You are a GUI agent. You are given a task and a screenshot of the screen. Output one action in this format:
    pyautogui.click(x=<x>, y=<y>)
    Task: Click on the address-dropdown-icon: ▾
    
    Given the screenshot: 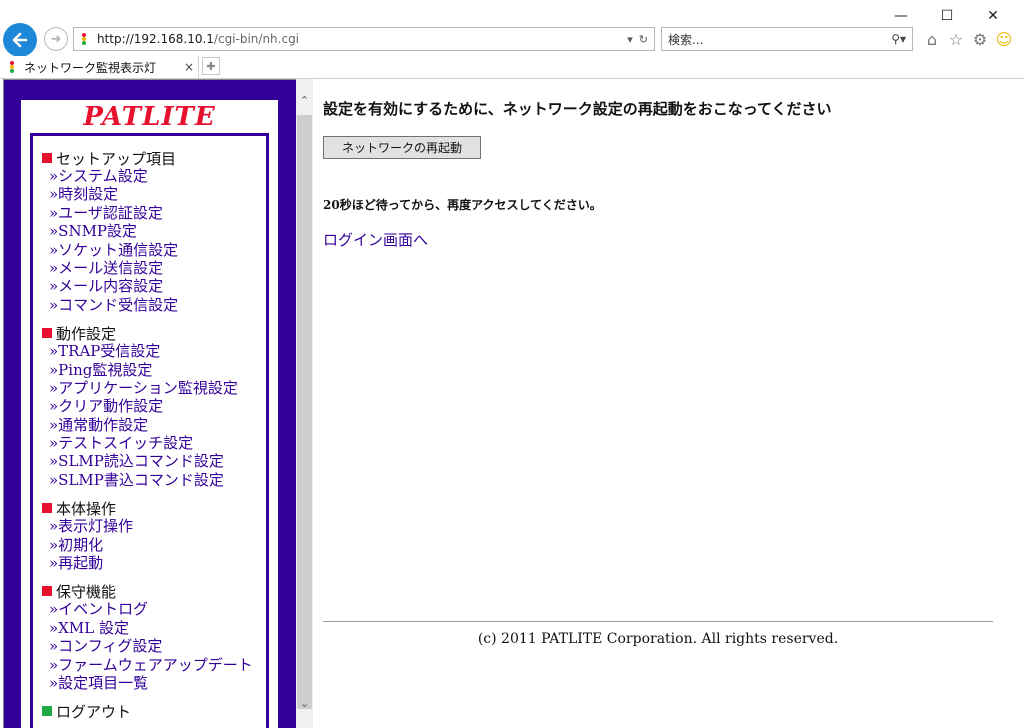 What is the action you would take?
    pyautogui.click(x=630, y=39)
    